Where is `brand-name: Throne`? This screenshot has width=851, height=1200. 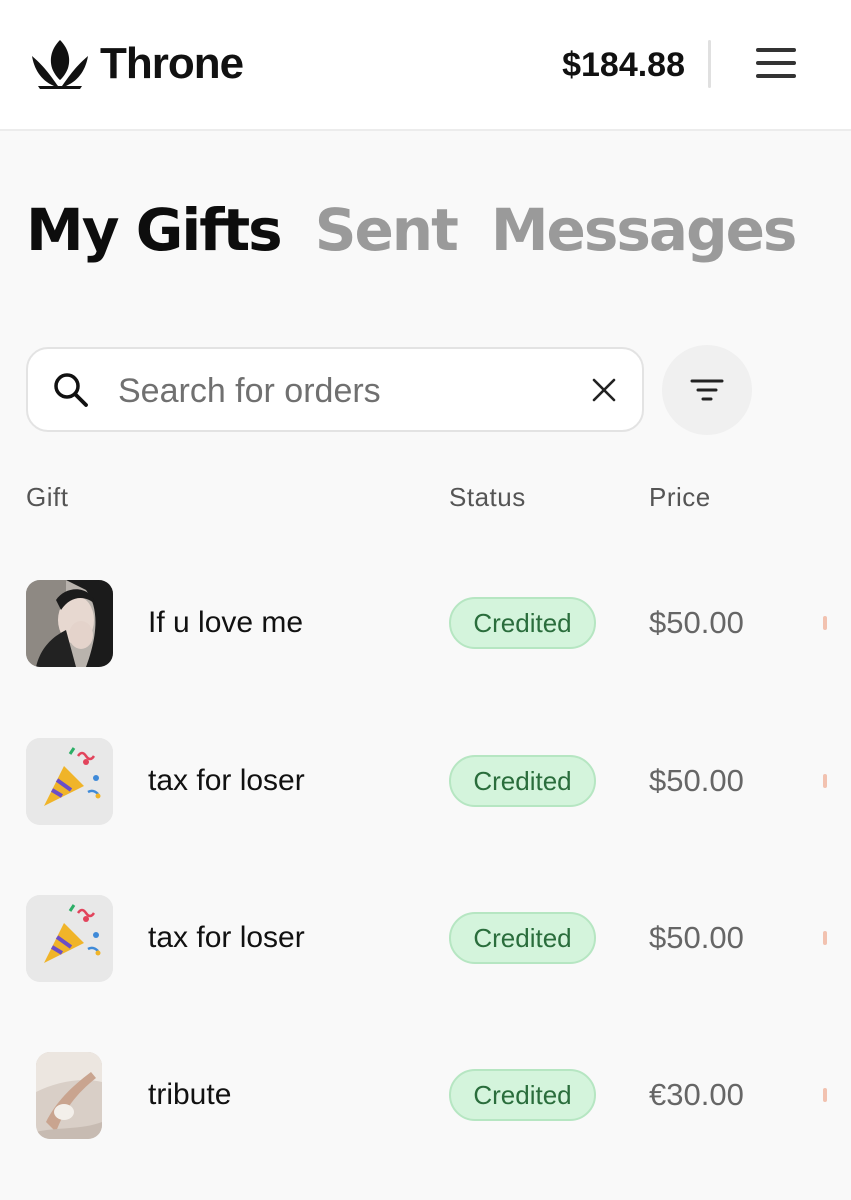 brand-name: Throne is located at coordinates (172, 63).